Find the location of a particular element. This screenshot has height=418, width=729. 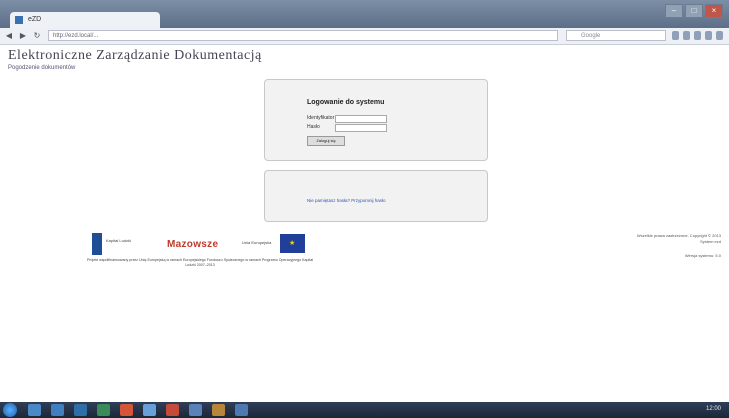

paint-icon is located at coordinates (126, 410).